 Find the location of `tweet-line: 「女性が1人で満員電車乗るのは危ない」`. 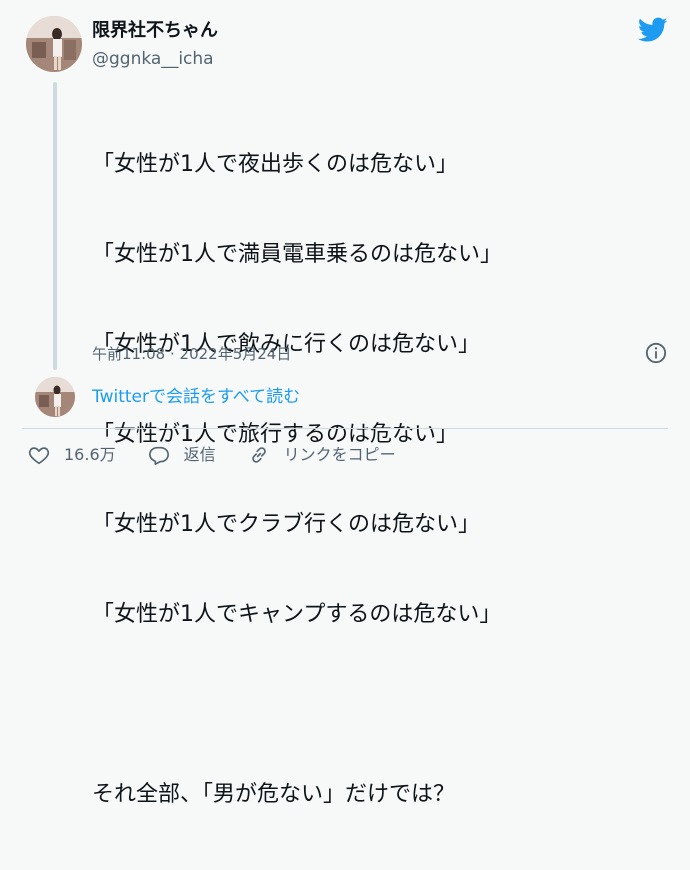

tweet-line: 「女性が1人で満員電車乗るのは危ない」 is located at coordinates (297, 254).